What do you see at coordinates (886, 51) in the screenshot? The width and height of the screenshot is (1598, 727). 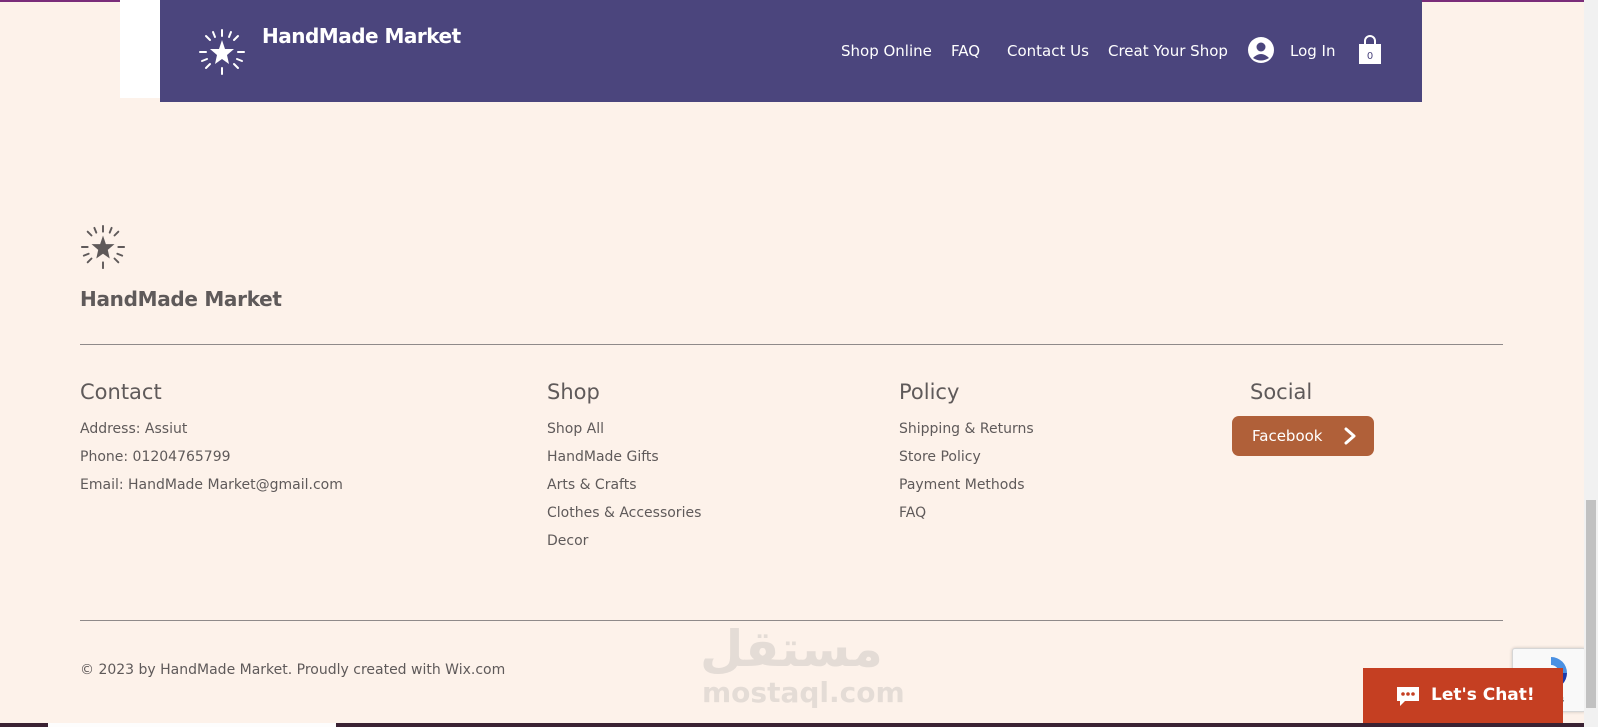 I see `nav-shop-online: Shop Online` at bounding box center [886, 51].